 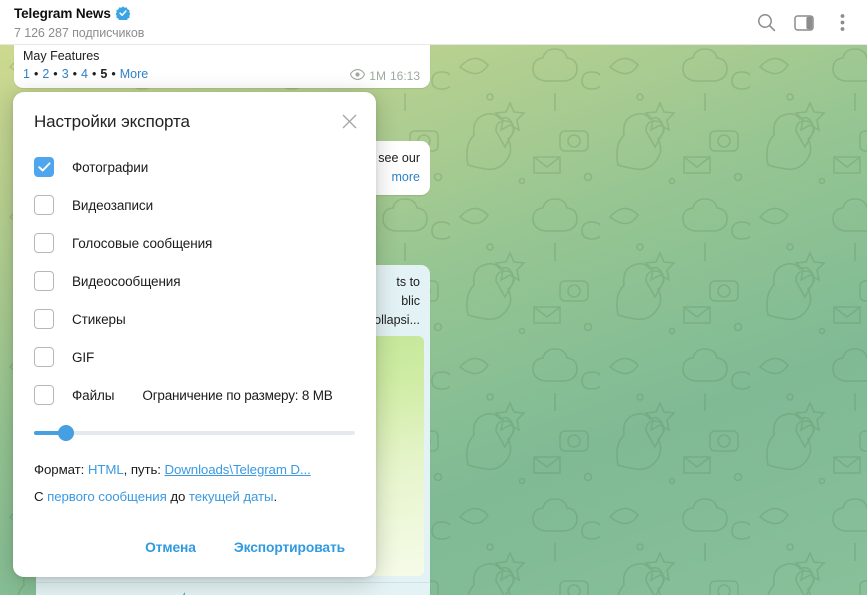 I want to click on view-count: 1M, so click(x=377, y=76).